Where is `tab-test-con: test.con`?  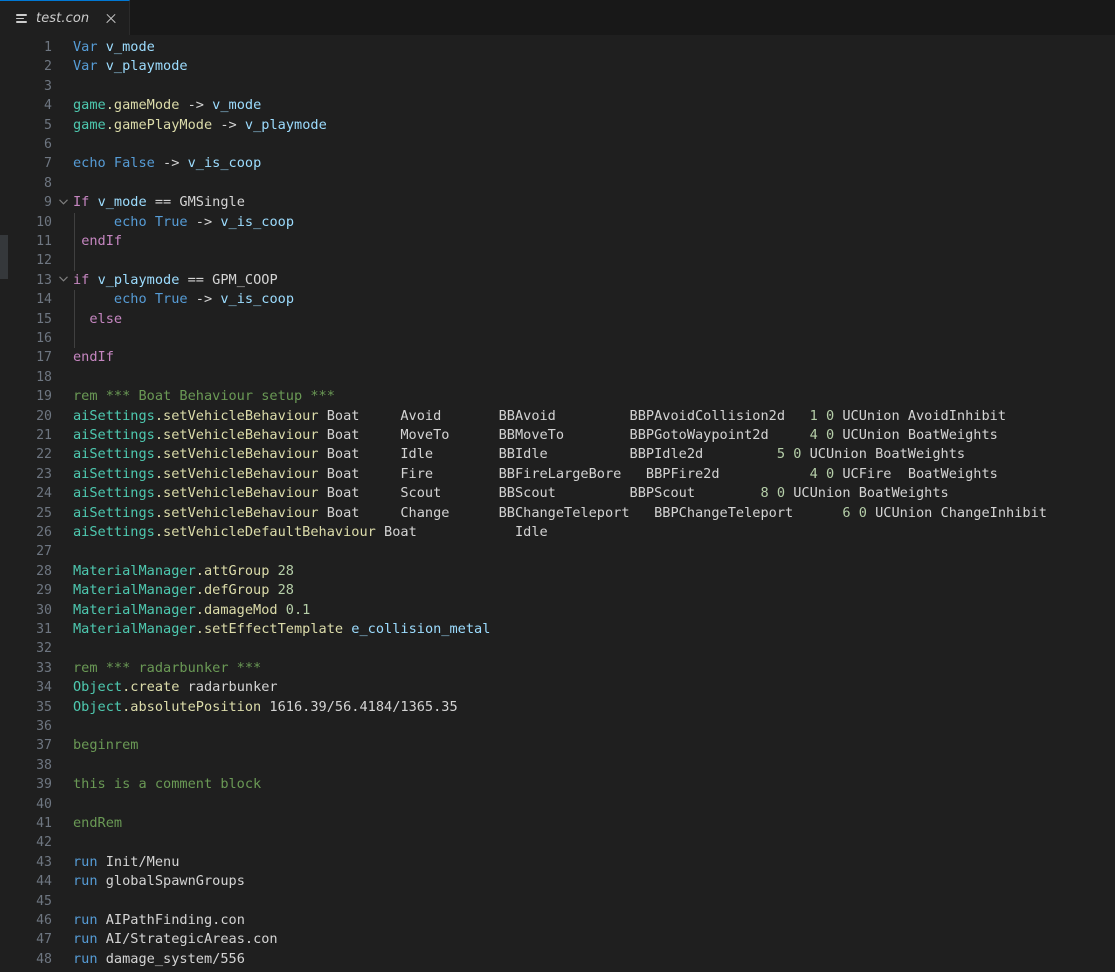 tab-test-con: test.con is located at coordinates (65, 17).